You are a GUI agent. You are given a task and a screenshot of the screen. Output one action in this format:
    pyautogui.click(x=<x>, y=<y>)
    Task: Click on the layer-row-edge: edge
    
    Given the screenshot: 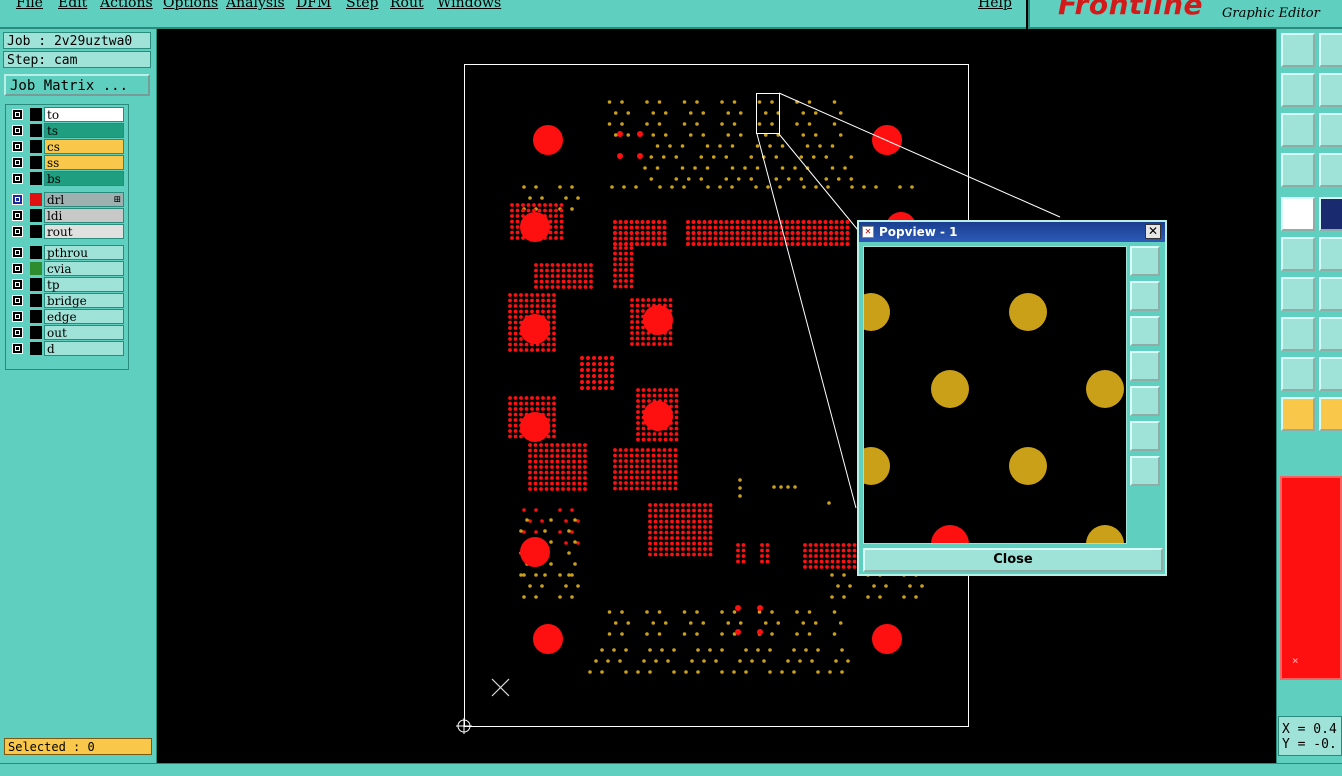 What is the action you would take?
    pyautogui.click(x=67, y=316)
    